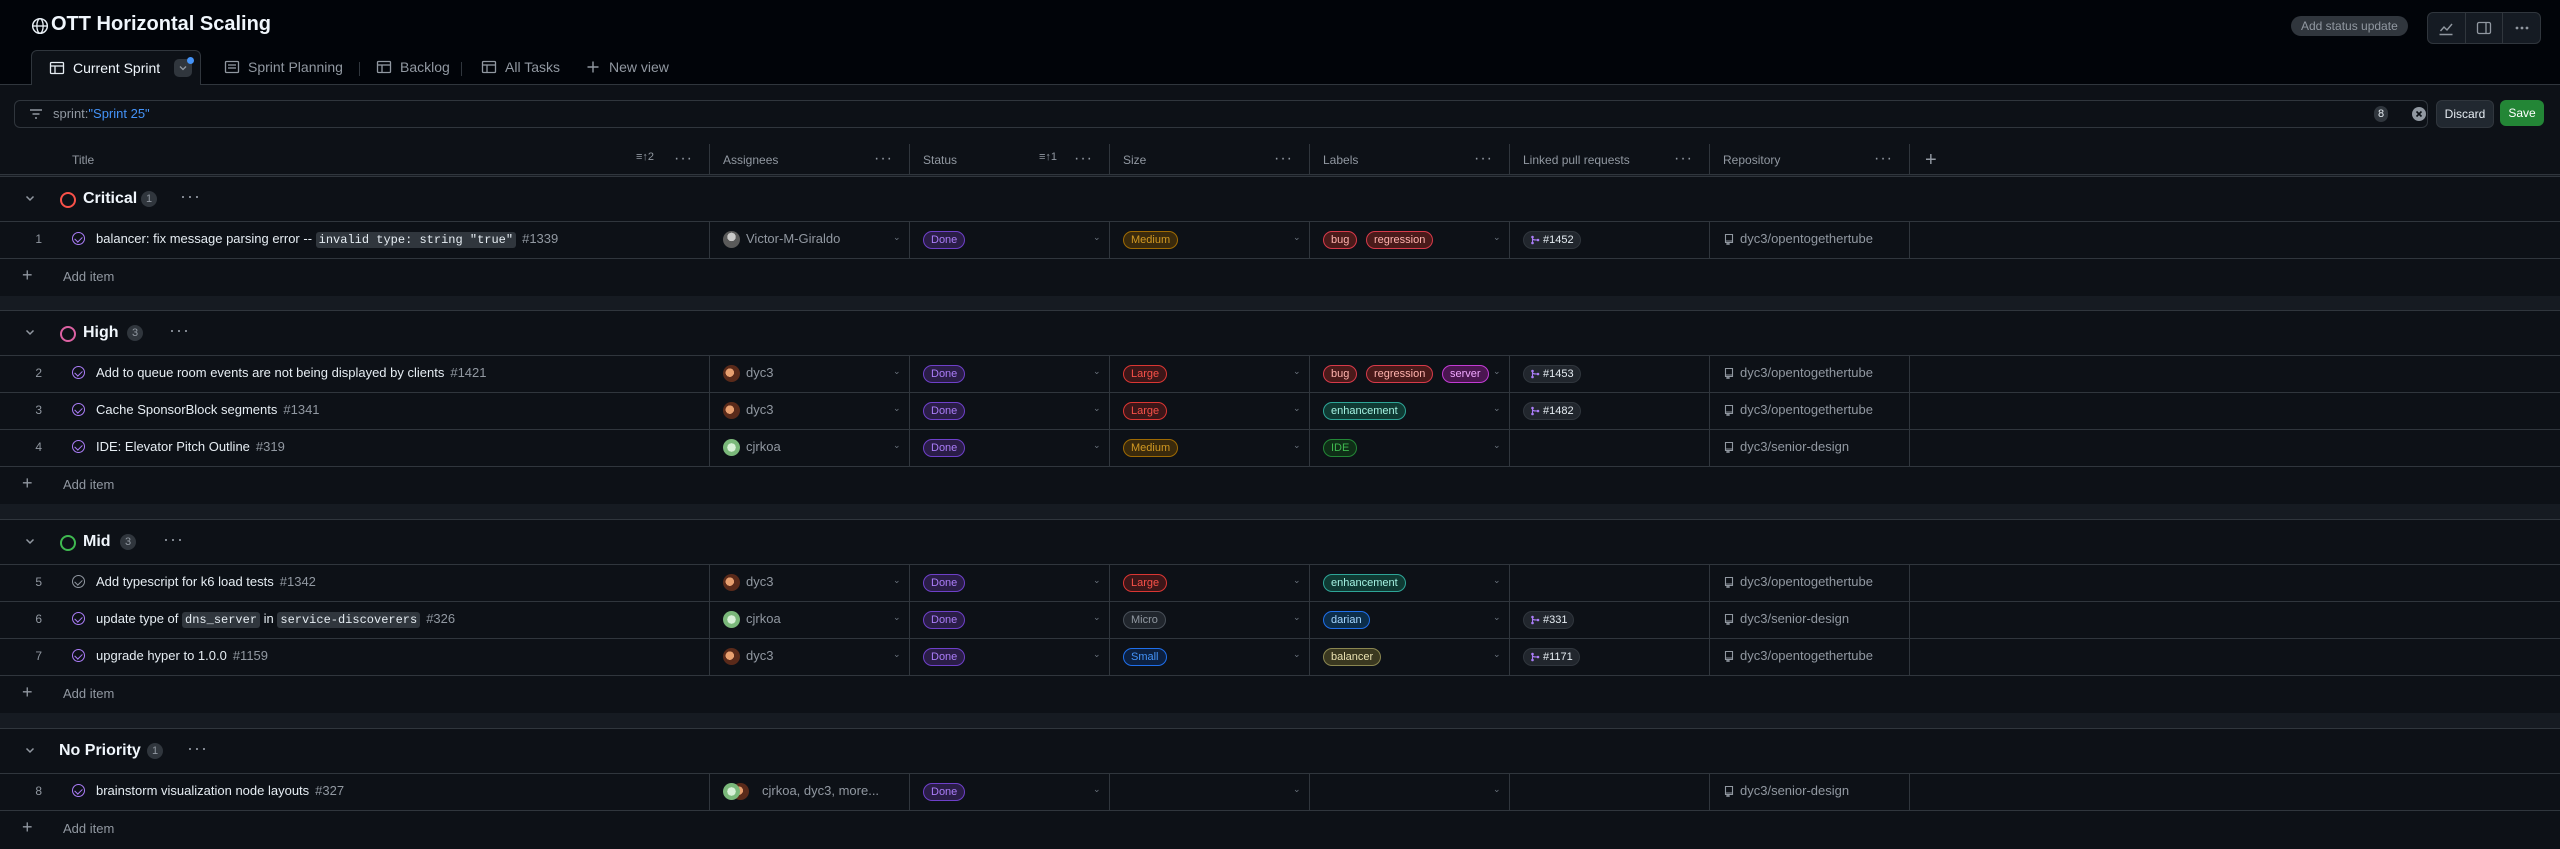 This screenshot has width=2560, height=849. What do you see at coordinates (1552, 374) in the screenshot?
I see `pull-request-link: #1453` at bounding box center [1552, 374].